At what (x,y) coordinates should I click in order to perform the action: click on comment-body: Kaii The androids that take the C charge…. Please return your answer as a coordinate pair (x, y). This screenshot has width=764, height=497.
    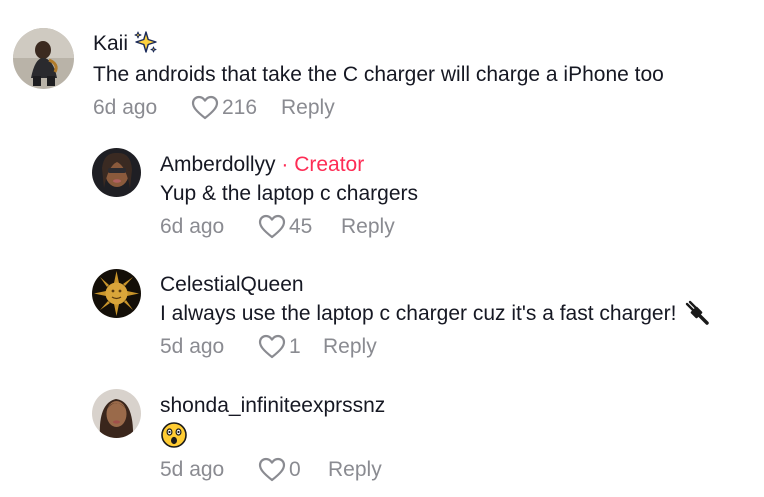
    Looking at the image, I should click on (378, 75).